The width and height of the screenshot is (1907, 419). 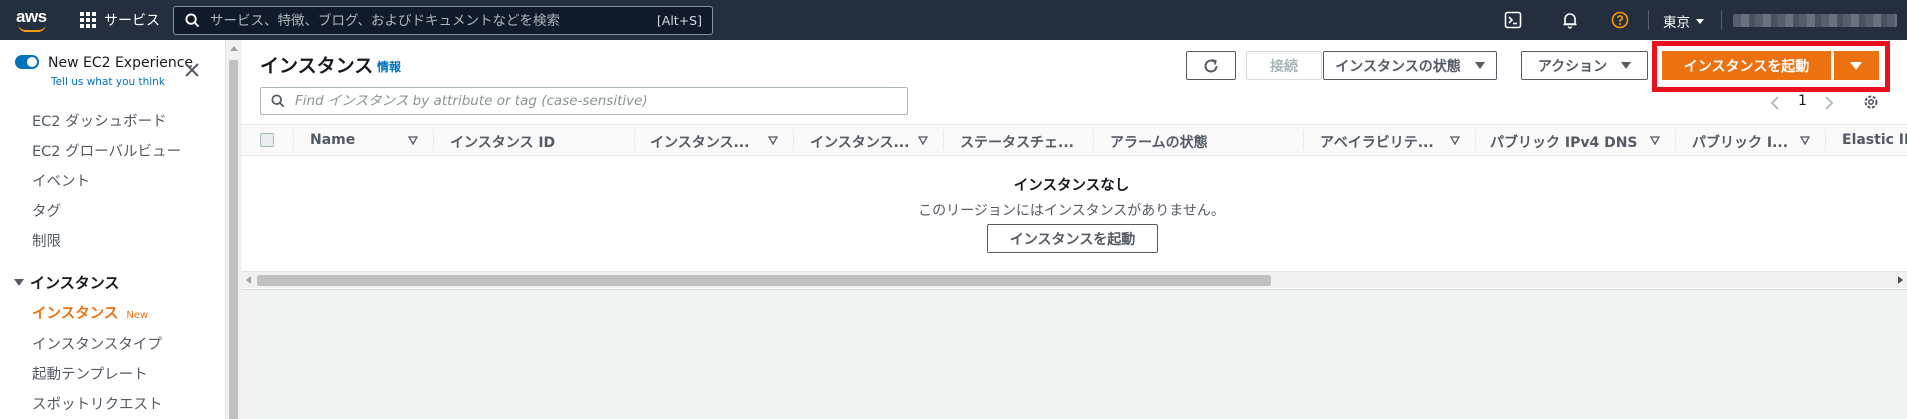 What do you see at coordinates (502, 142) in the screenshot?
I see `column-header-instance-id: インスタンス ID` at bounding box center [502, 142].